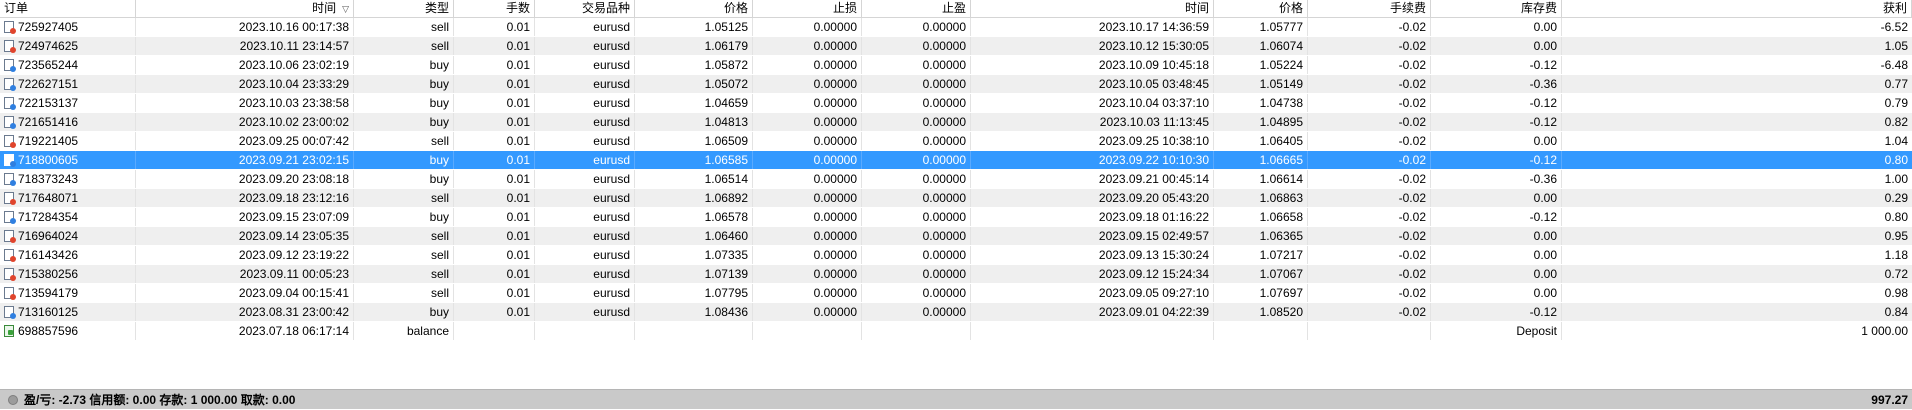  Describe the element at coordinates (48, 26) in the screenshot. I see `order-id: 725927405` at that location.